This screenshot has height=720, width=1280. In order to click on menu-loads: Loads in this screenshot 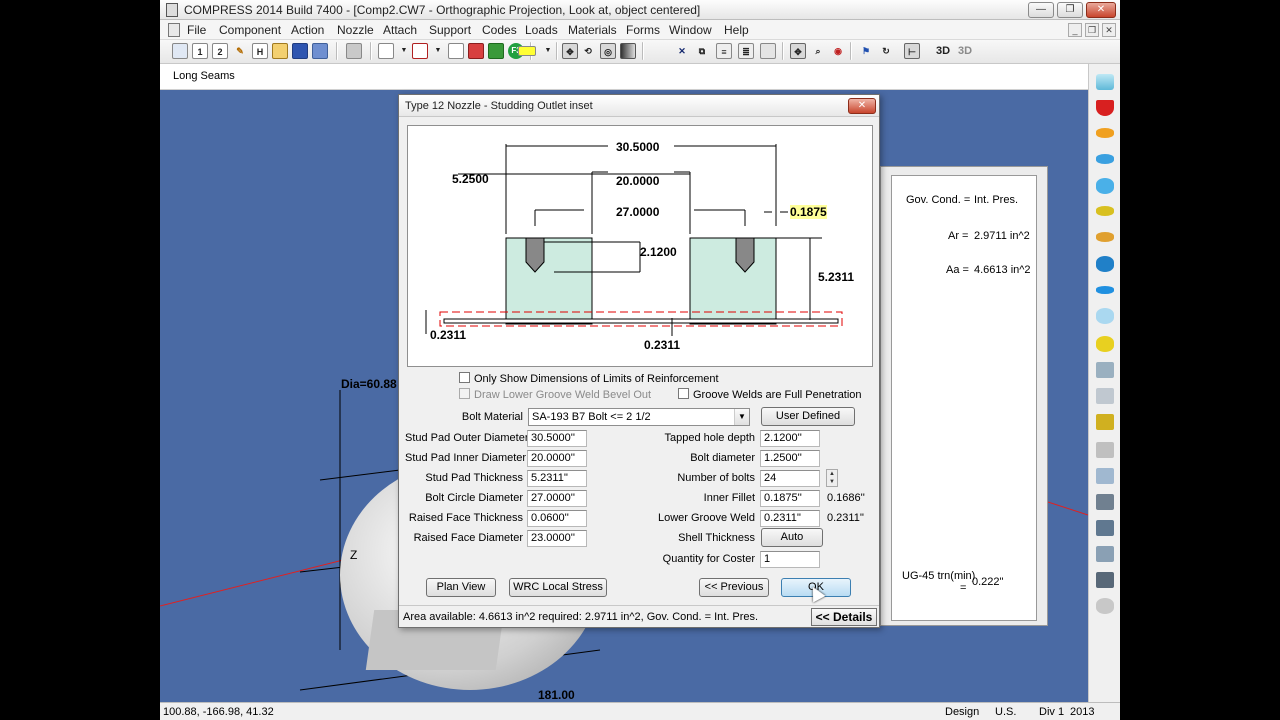, I will do `click(541, 30)`.